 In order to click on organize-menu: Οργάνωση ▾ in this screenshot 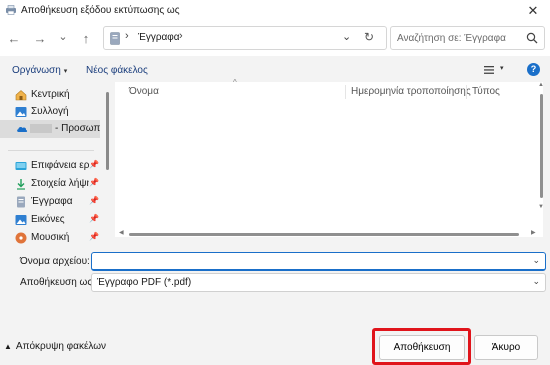, I will do `click(39, 70)`.